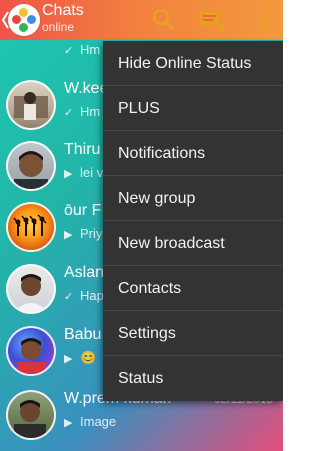  What do you see at coordinates (63, 10) in the screenshot?
I see `screen-title: Chats` at bounding box center [63, 10].